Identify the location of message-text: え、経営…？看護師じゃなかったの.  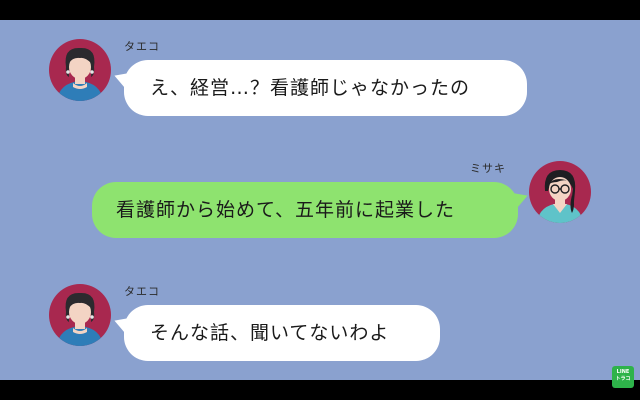
(310, 88).